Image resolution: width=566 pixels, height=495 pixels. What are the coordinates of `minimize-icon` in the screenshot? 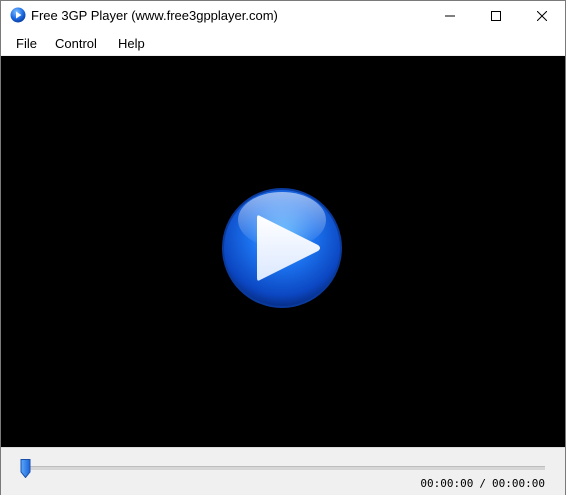 It's located at (450, 16).